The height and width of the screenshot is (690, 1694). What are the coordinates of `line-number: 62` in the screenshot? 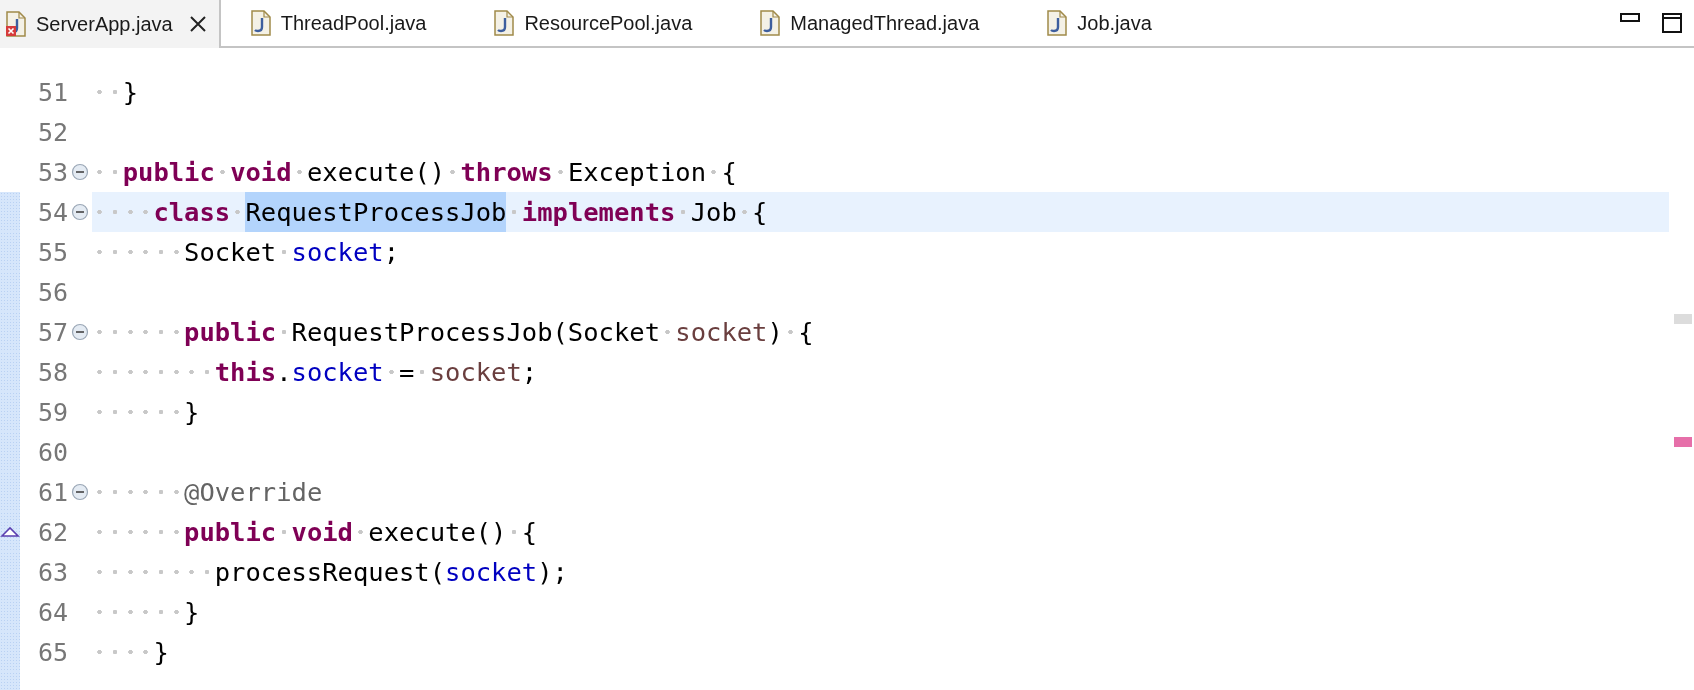 It's located at (52, 532).